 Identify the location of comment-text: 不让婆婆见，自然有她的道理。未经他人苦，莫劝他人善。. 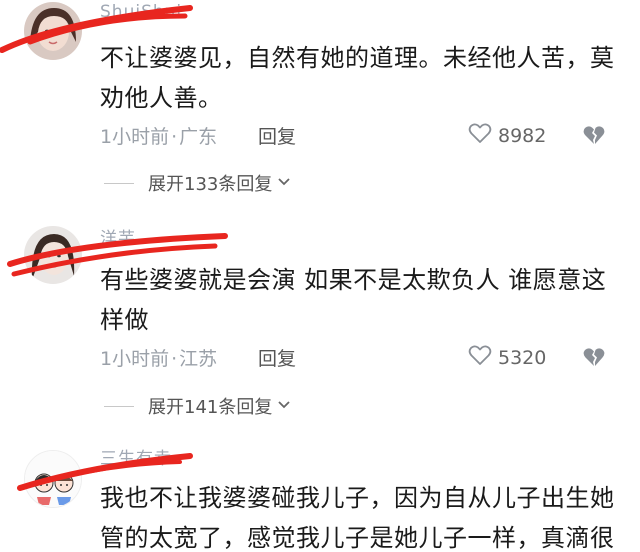
(357, 78).